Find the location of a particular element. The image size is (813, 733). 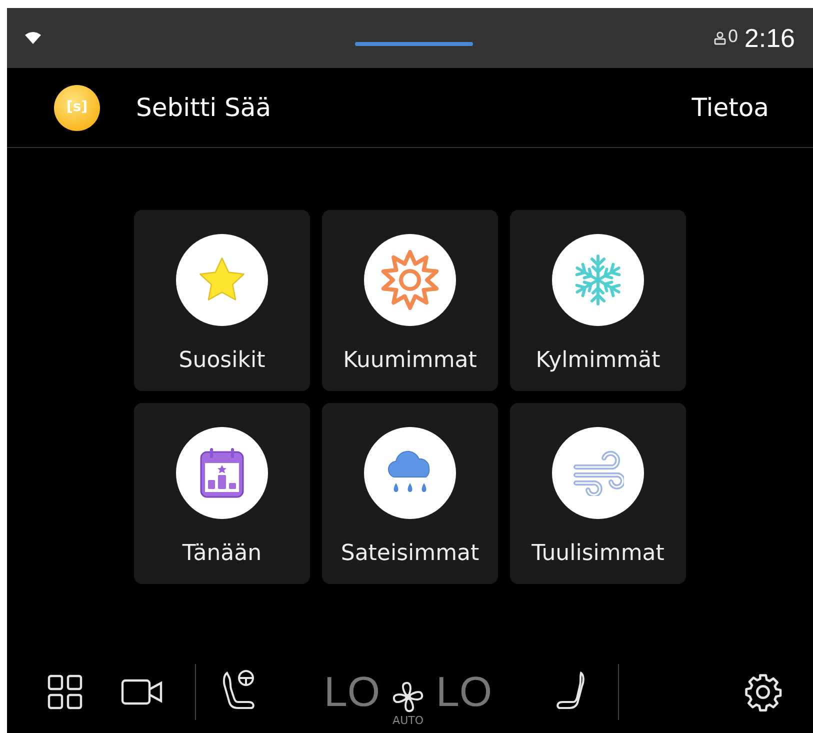

app-logo: [s] is located at coordinates (77, 107).